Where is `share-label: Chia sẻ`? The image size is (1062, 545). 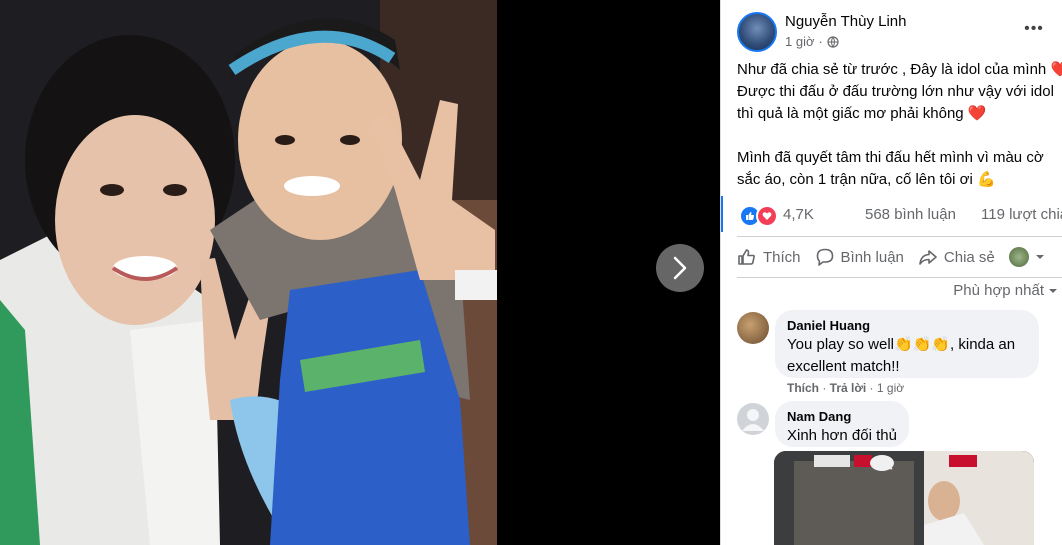 share-label: Chia sẻ is located at coordinates (969, 257).